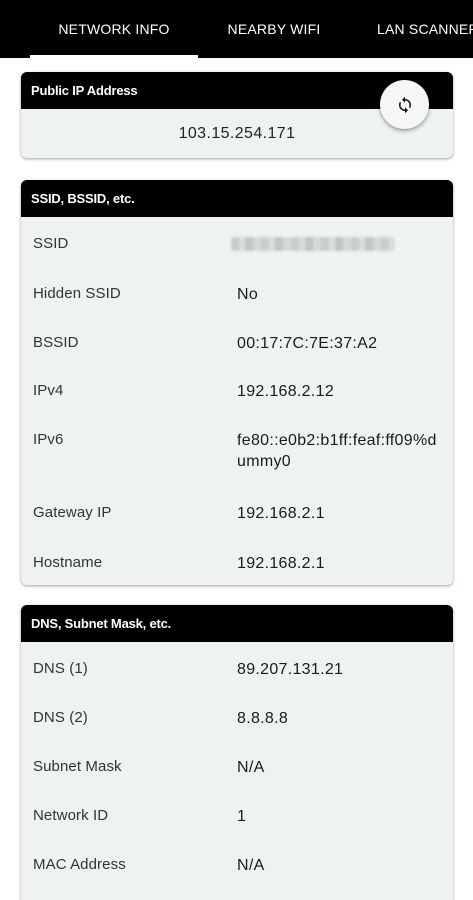 The height and width of the screenshot is (900, 473). Describe the element at coordinates (307, 343) in the screenshot. I see `bssid-value: 00:17:7C:7E:37:A2` at that location.